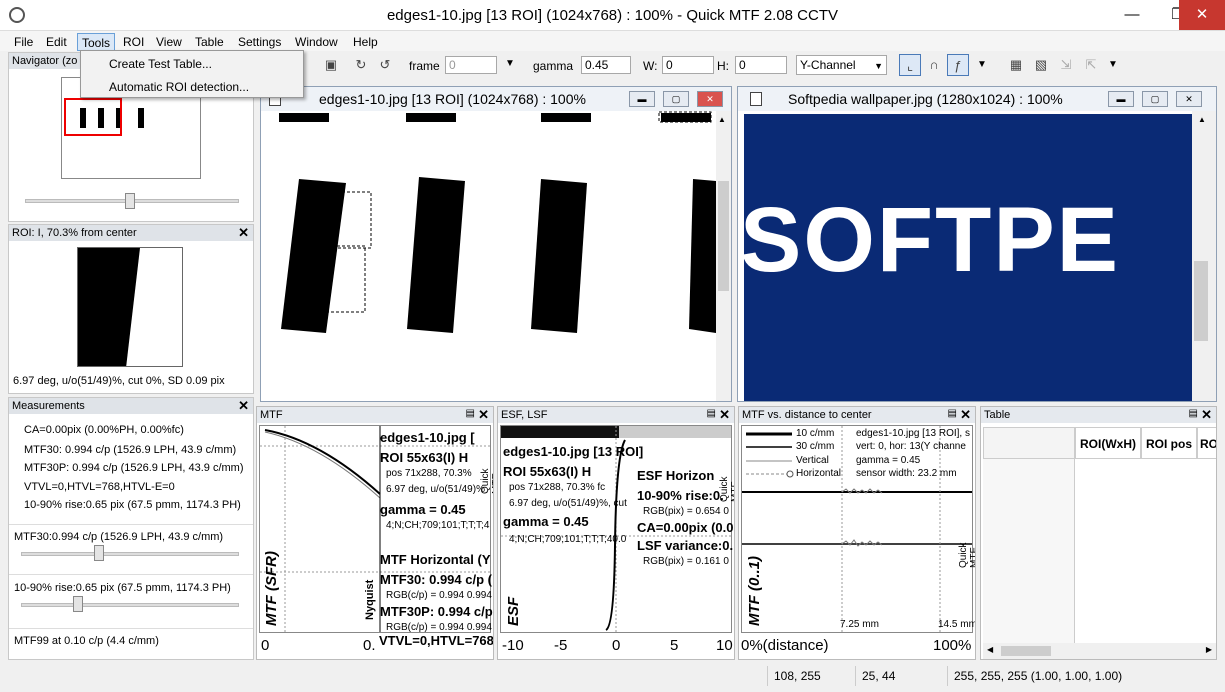 Image resolution: width=1225 pixels, height=692 pixels. I want to click on status-pixel-value: 255, 255, 255 (1.00, 1.00, 1.00), so click(1082, 676).